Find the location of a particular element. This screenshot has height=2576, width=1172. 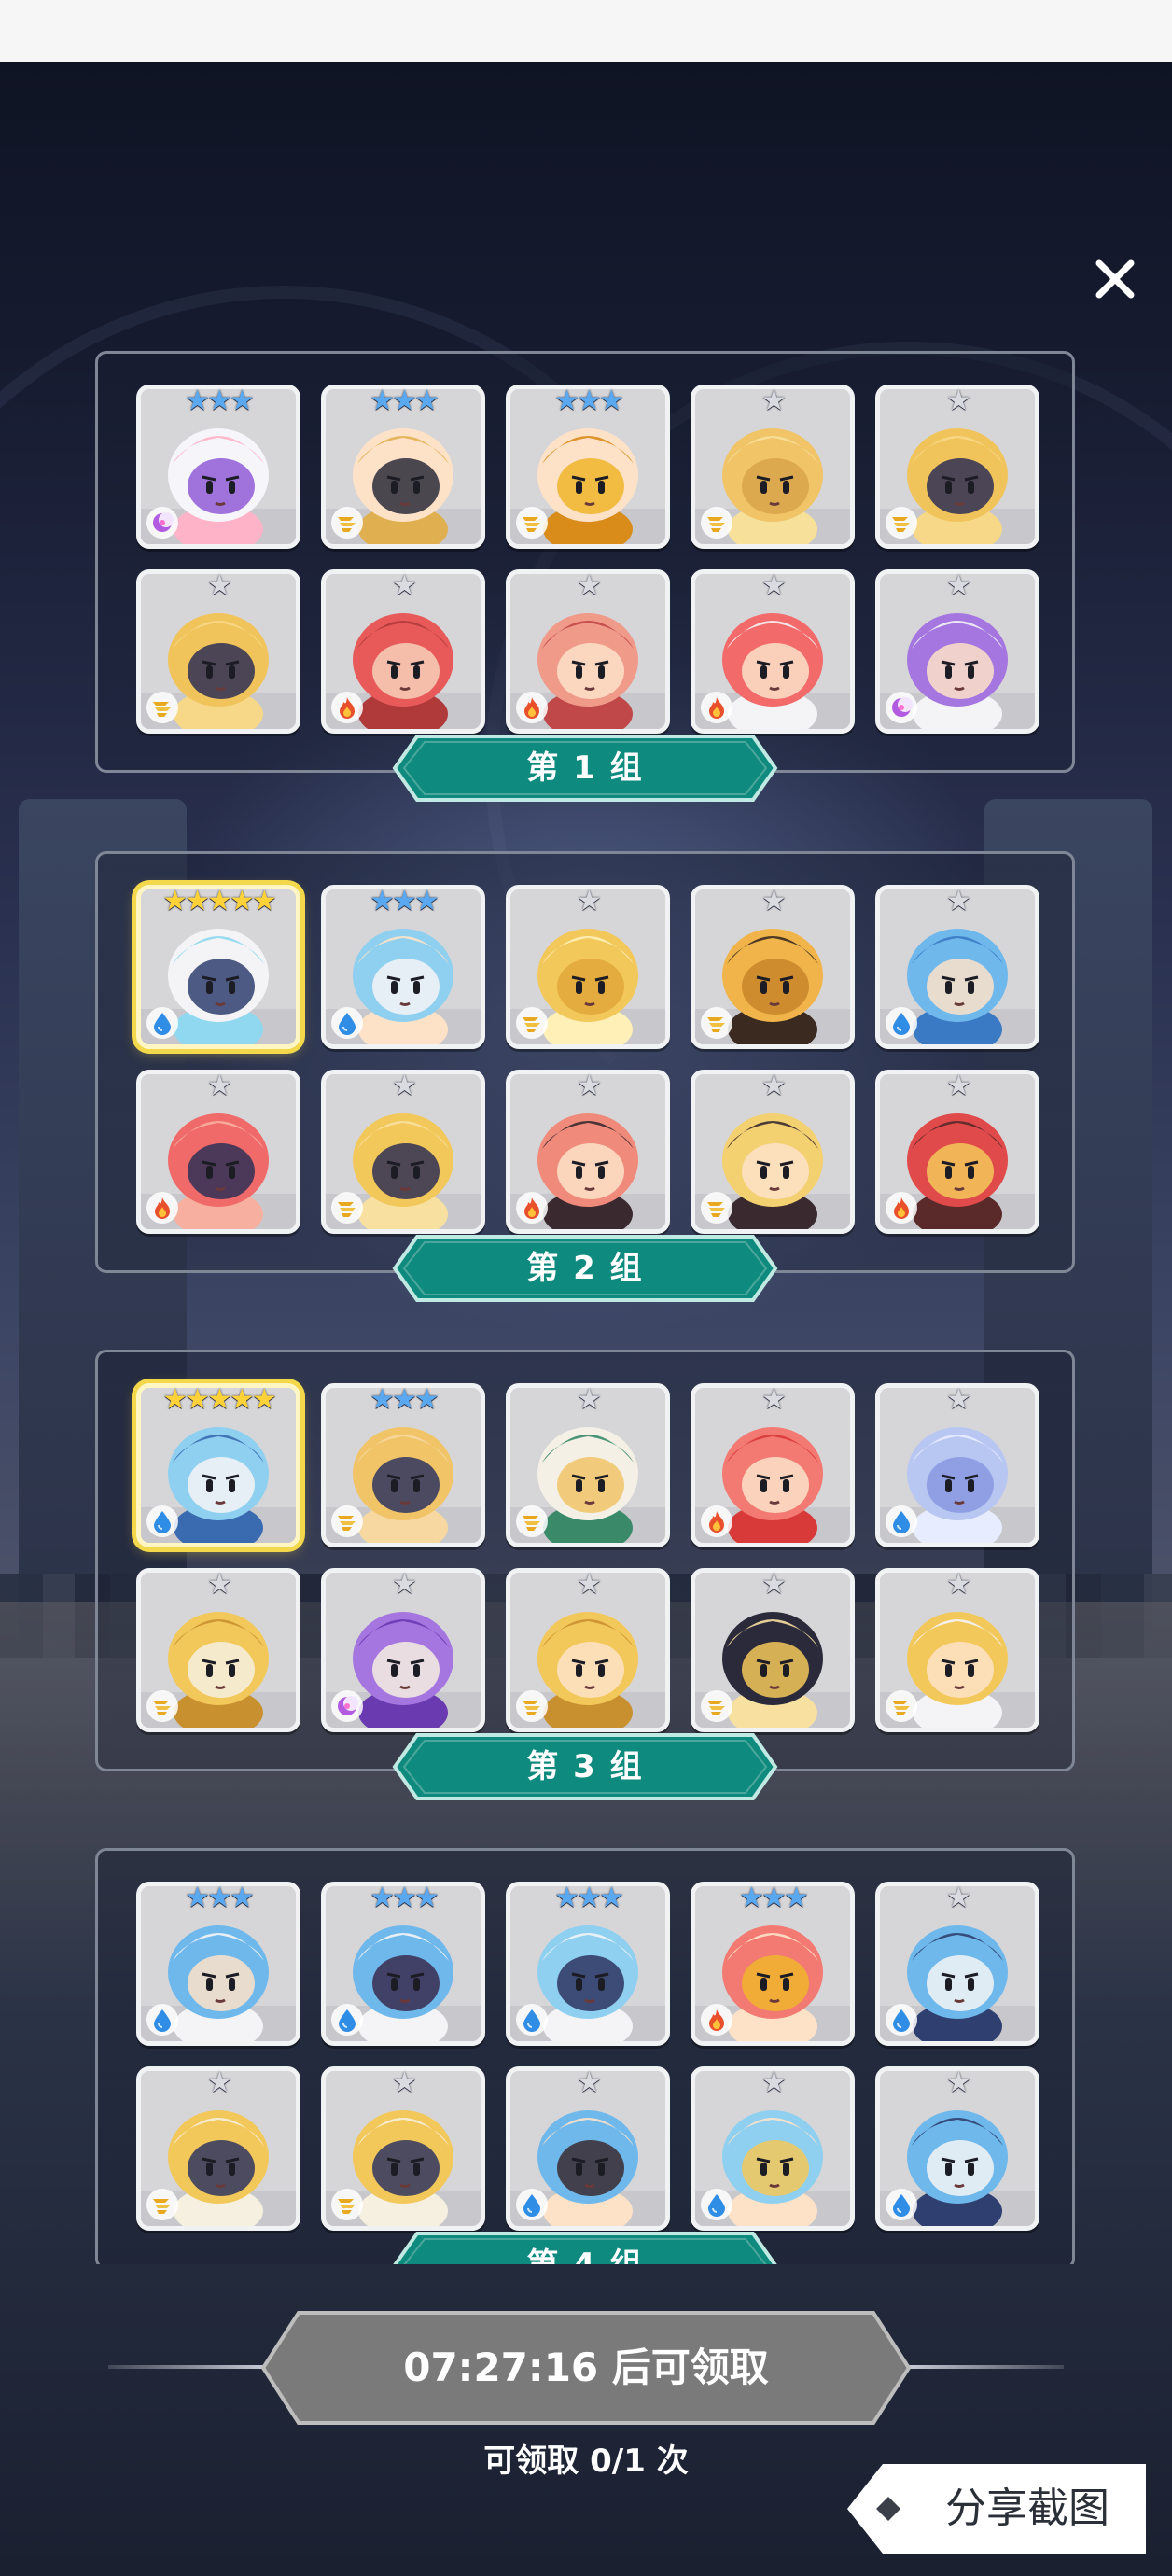

hero-card-ice-dragon: ★ is located at coordinates (957, 1964).